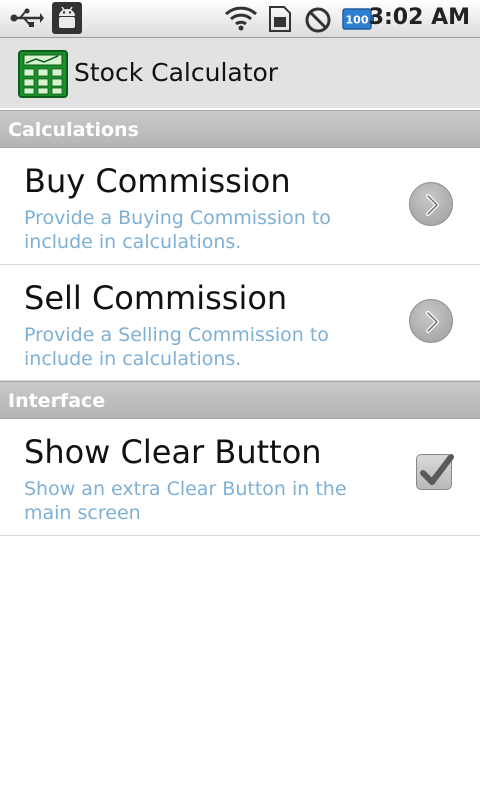 The image size is (480, 800). I want to click on status-bar: 100 3:02 AM, so click(240, 19).